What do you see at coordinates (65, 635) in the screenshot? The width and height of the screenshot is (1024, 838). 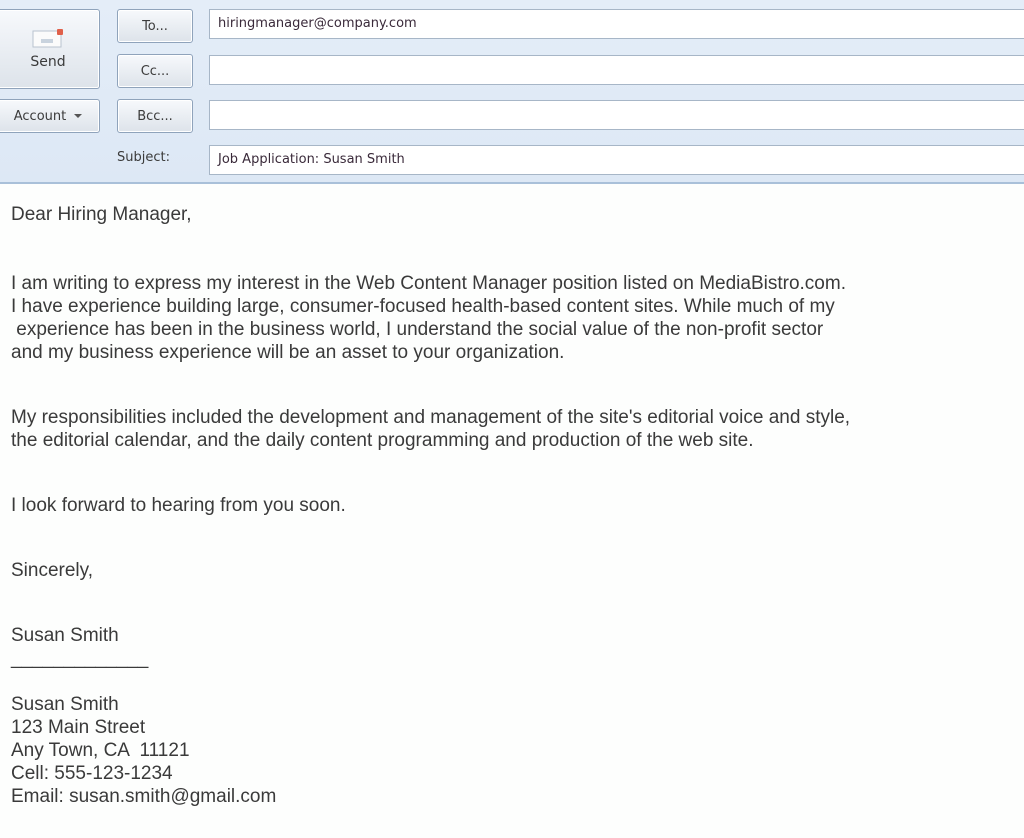 I see `signature-name: Susan Smith` at bounding box center [65, 635].